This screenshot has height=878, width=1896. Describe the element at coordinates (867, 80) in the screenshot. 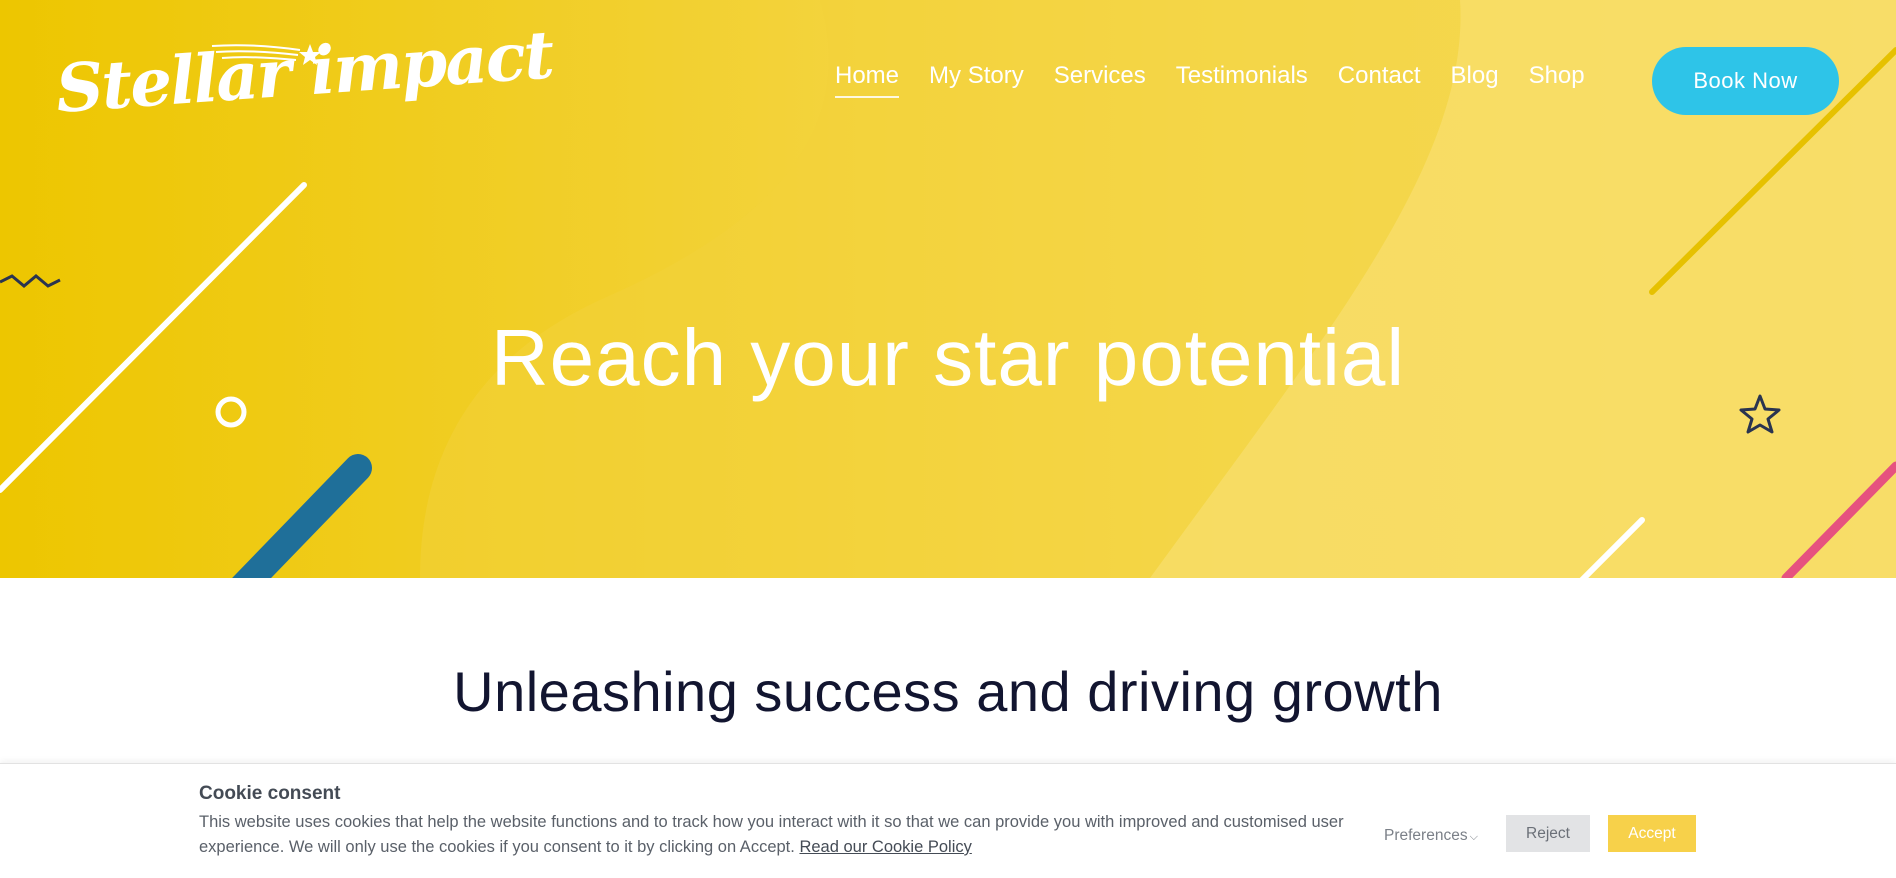

I see `nav-item-home: Home` at that location.